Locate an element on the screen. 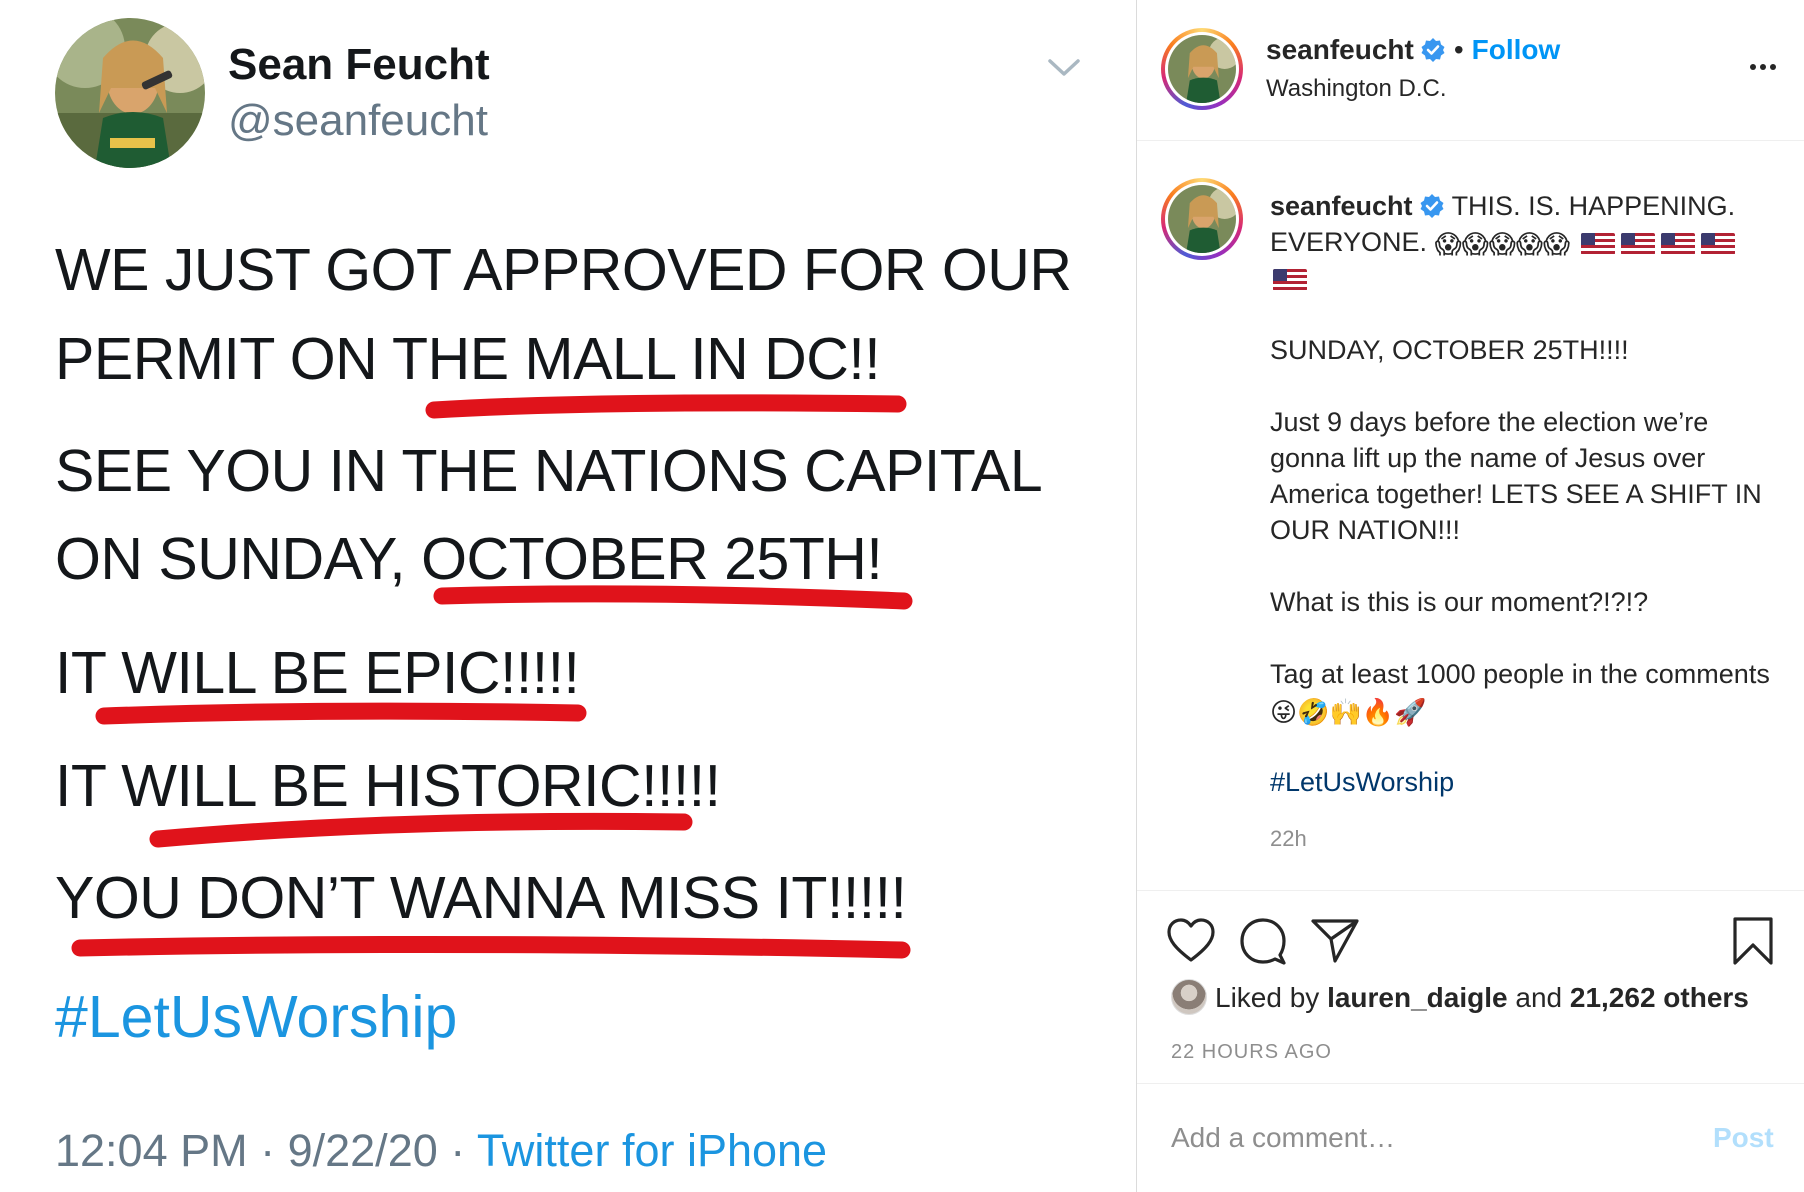  follow-button: Follow is located at coordinates (1516, 49).